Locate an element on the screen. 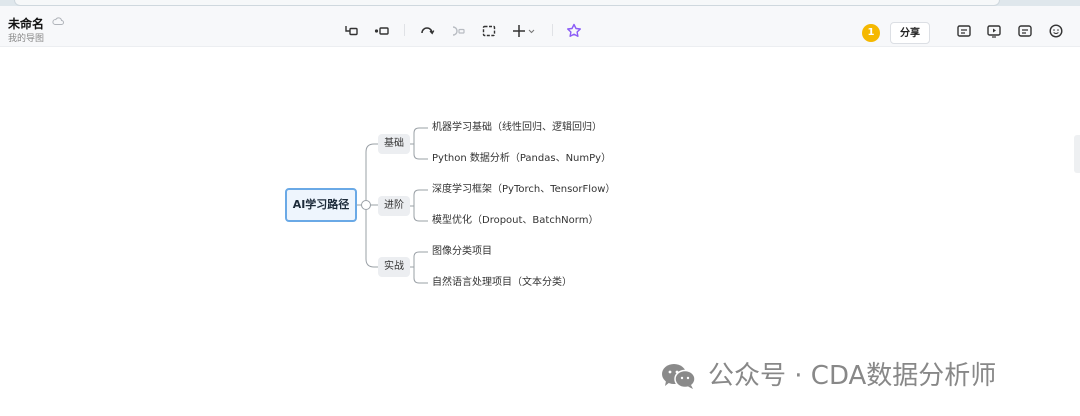  leaf-node: 深度学习框架（PyTorch、TensorFlow） is located at coordinates (523, 190).